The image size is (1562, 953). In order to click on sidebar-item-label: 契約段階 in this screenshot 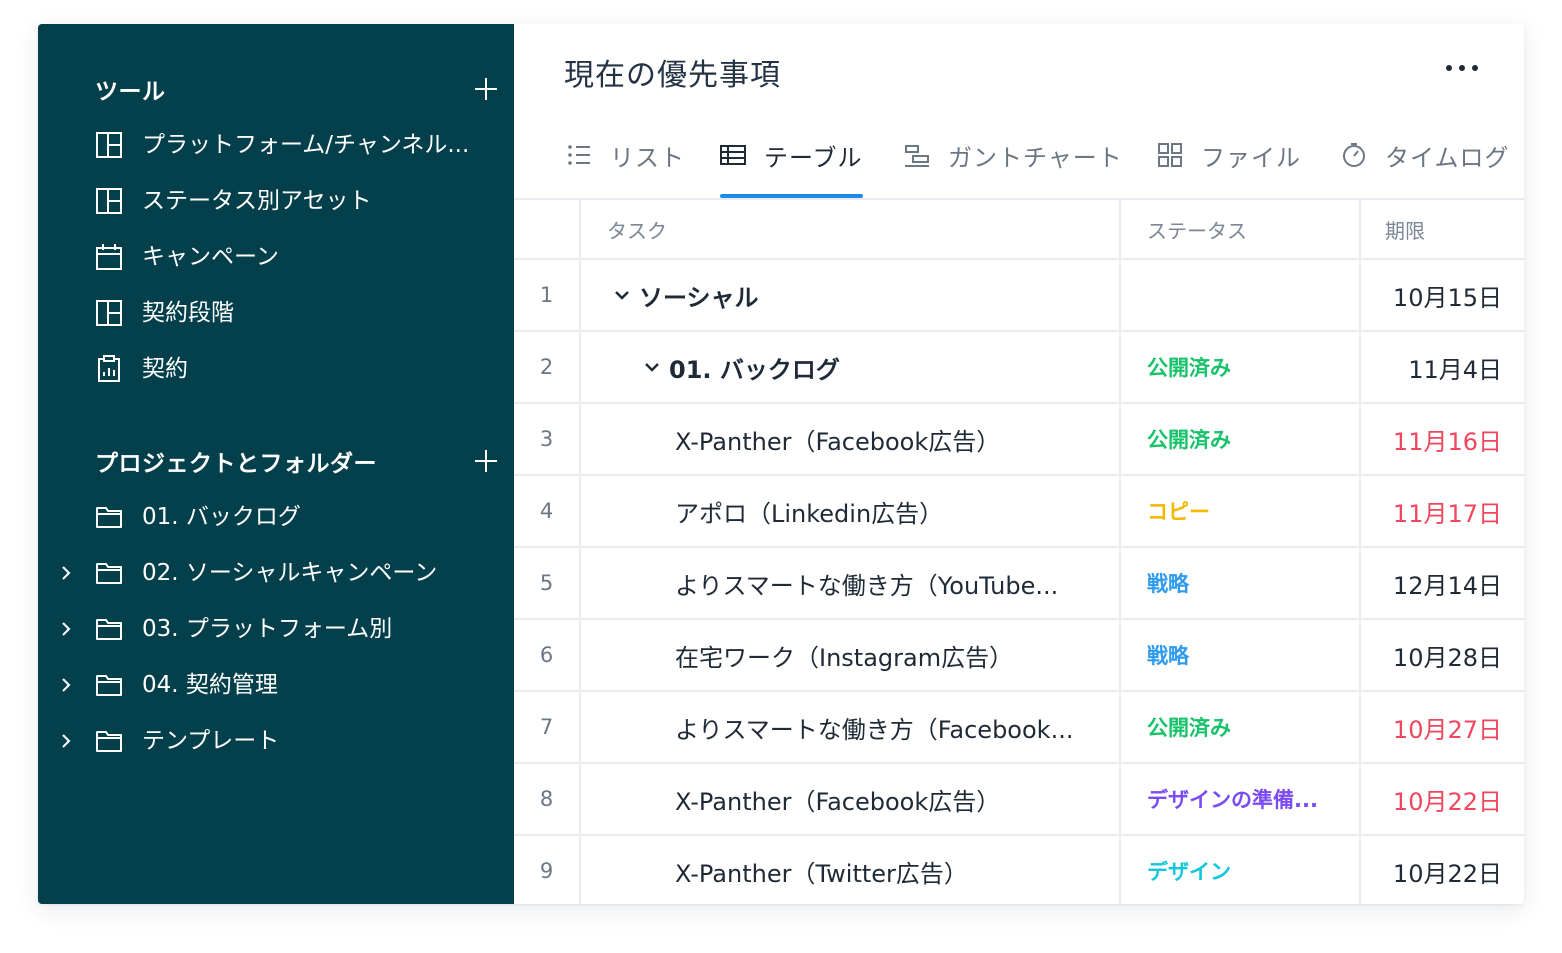, I will do `click(188, 313)`.